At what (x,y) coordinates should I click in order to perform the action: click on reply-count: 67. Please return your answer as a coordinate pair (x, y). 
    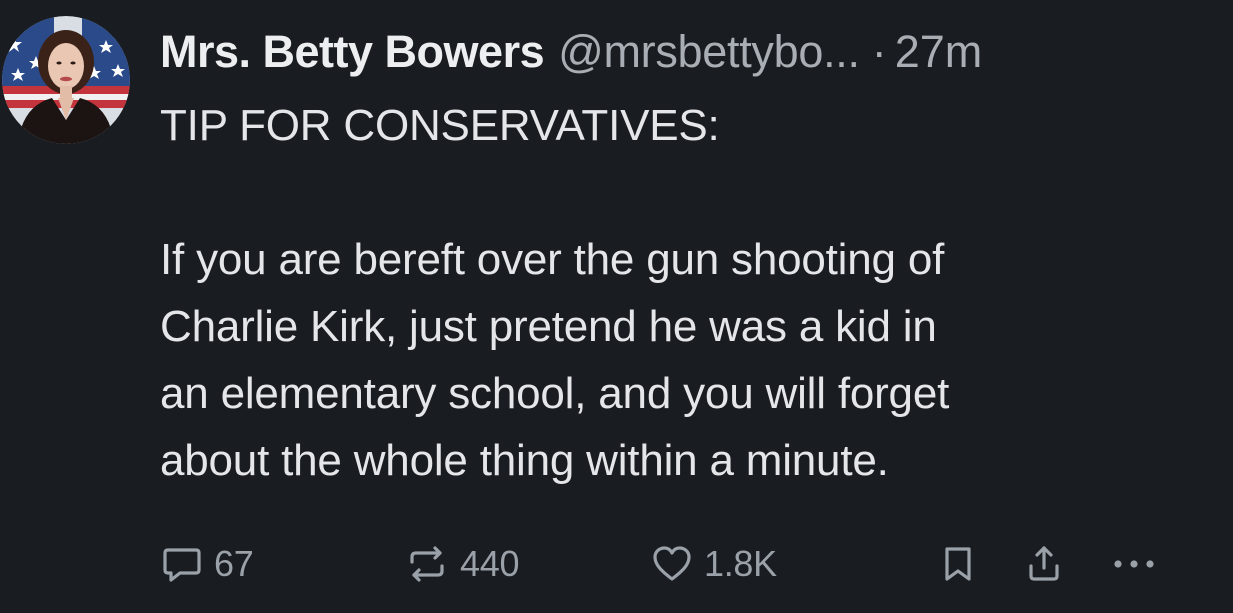
    Looking at the image, I should click on (234, 563).